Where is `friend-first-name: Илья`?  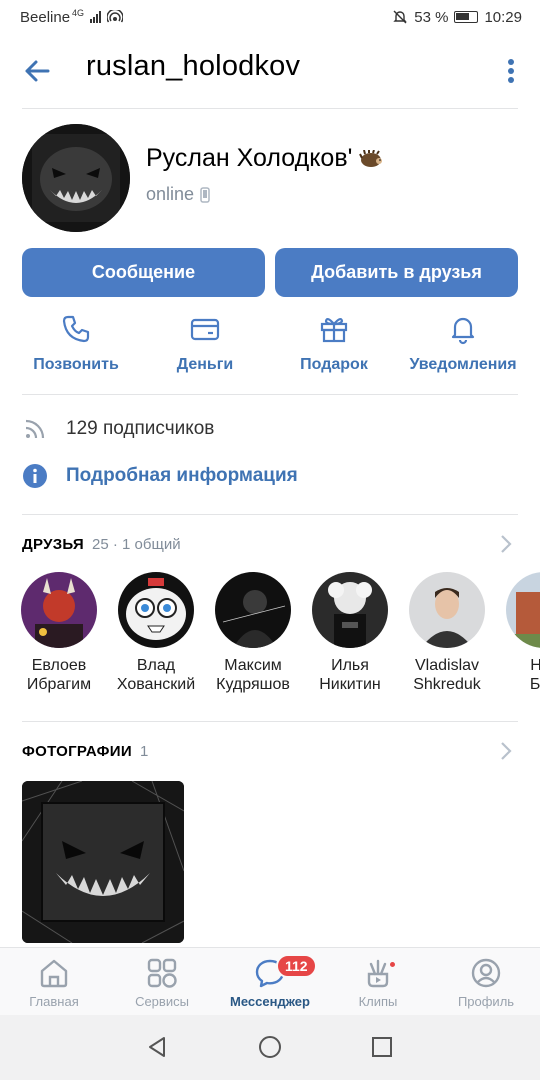 friend-first-name: Илья is located at coordinates (350, 665).